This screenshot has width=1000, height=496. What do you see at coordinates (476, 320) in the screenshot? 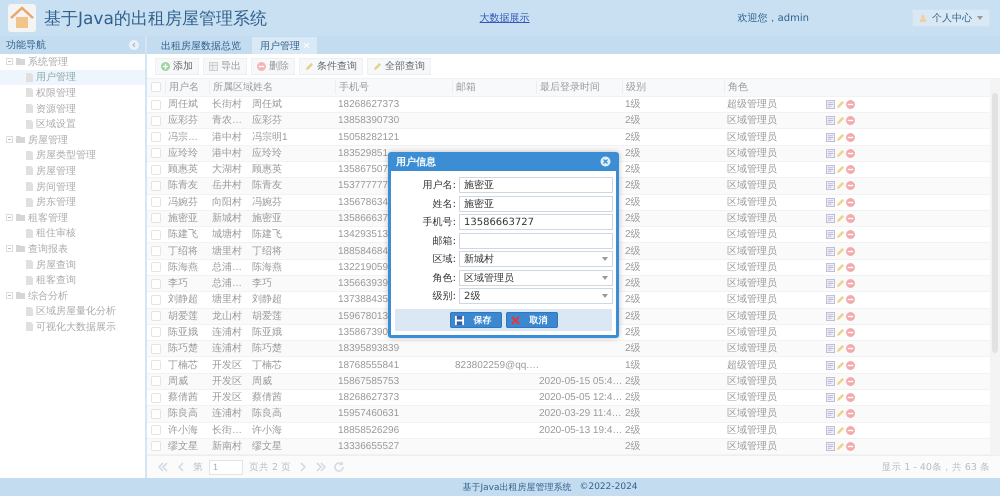
I see `save-button: 保存` at bounding box center [476, 320].